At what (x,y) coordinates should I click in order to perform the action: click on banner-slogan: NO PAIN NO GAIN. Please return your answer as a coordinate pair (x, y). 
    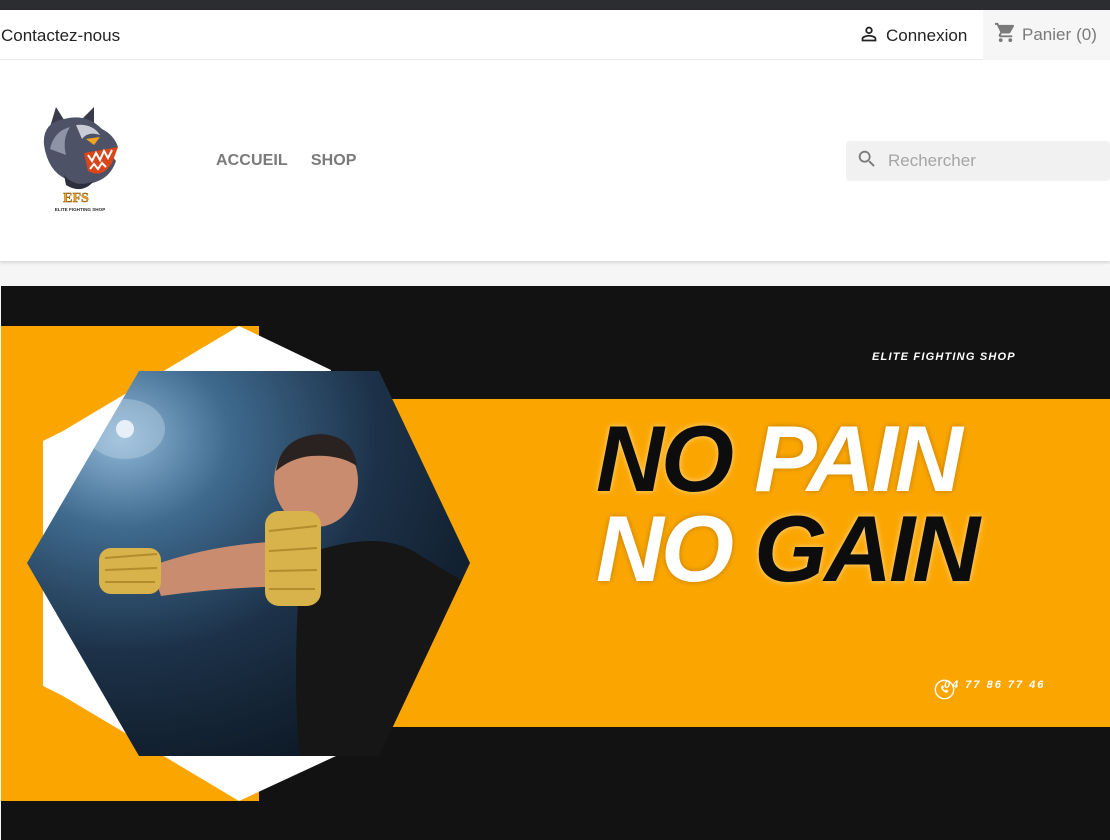
    Looking at the image, I should click on (788, 504).